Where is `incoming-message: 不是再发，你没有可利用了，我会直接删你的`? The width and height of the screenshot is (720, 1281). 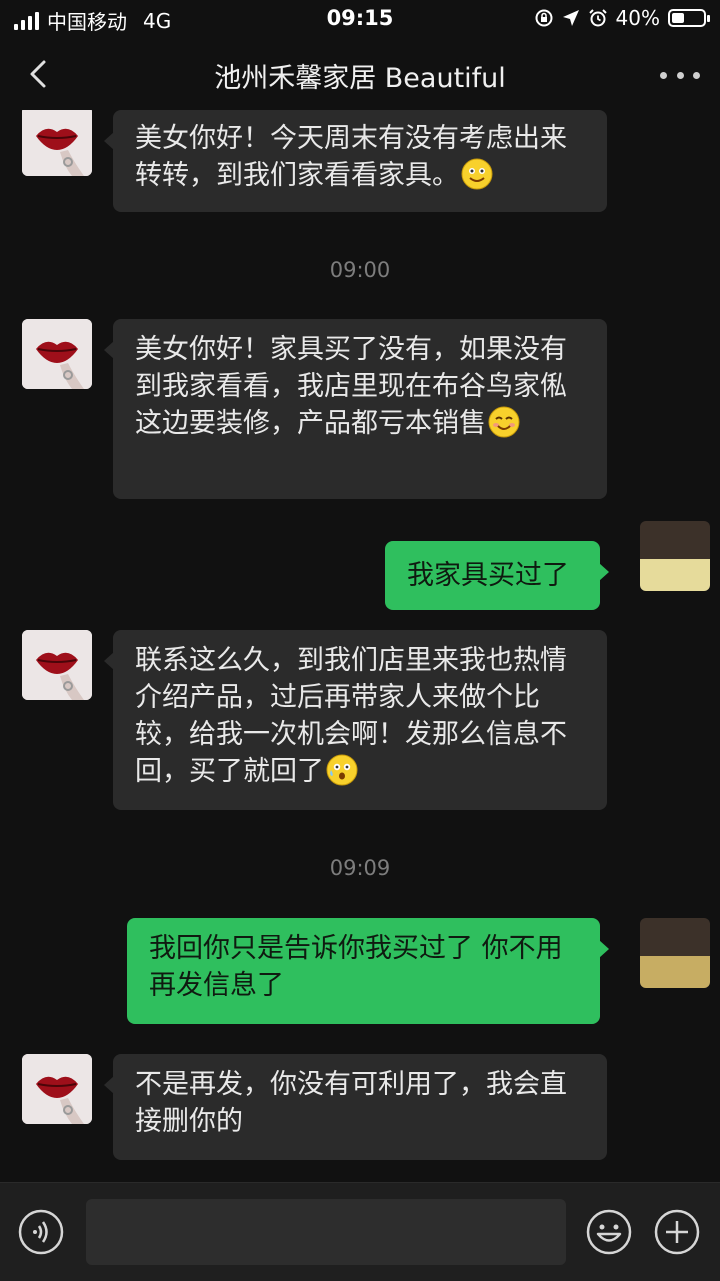 incoming-message: 不是再发，你没有可利用了，我会直接删你的 is located at coordinates (355, 1107).